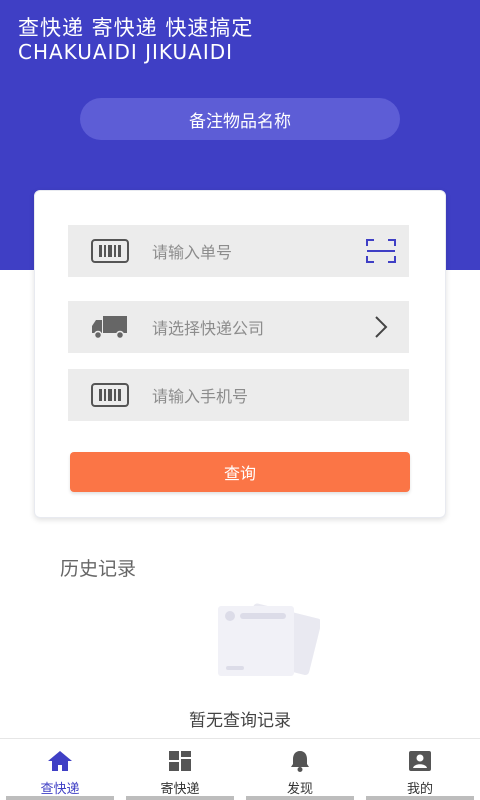  I want to click on courier-company-placeholder: 请选择快递公司, so click(208, 328).